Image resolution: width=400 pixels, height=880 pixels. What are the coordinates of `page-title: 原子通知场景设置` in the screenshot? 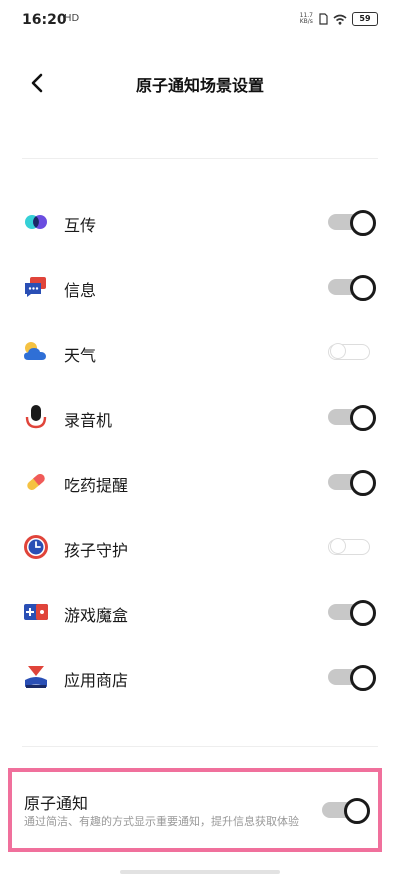 It's located at (199, 85).